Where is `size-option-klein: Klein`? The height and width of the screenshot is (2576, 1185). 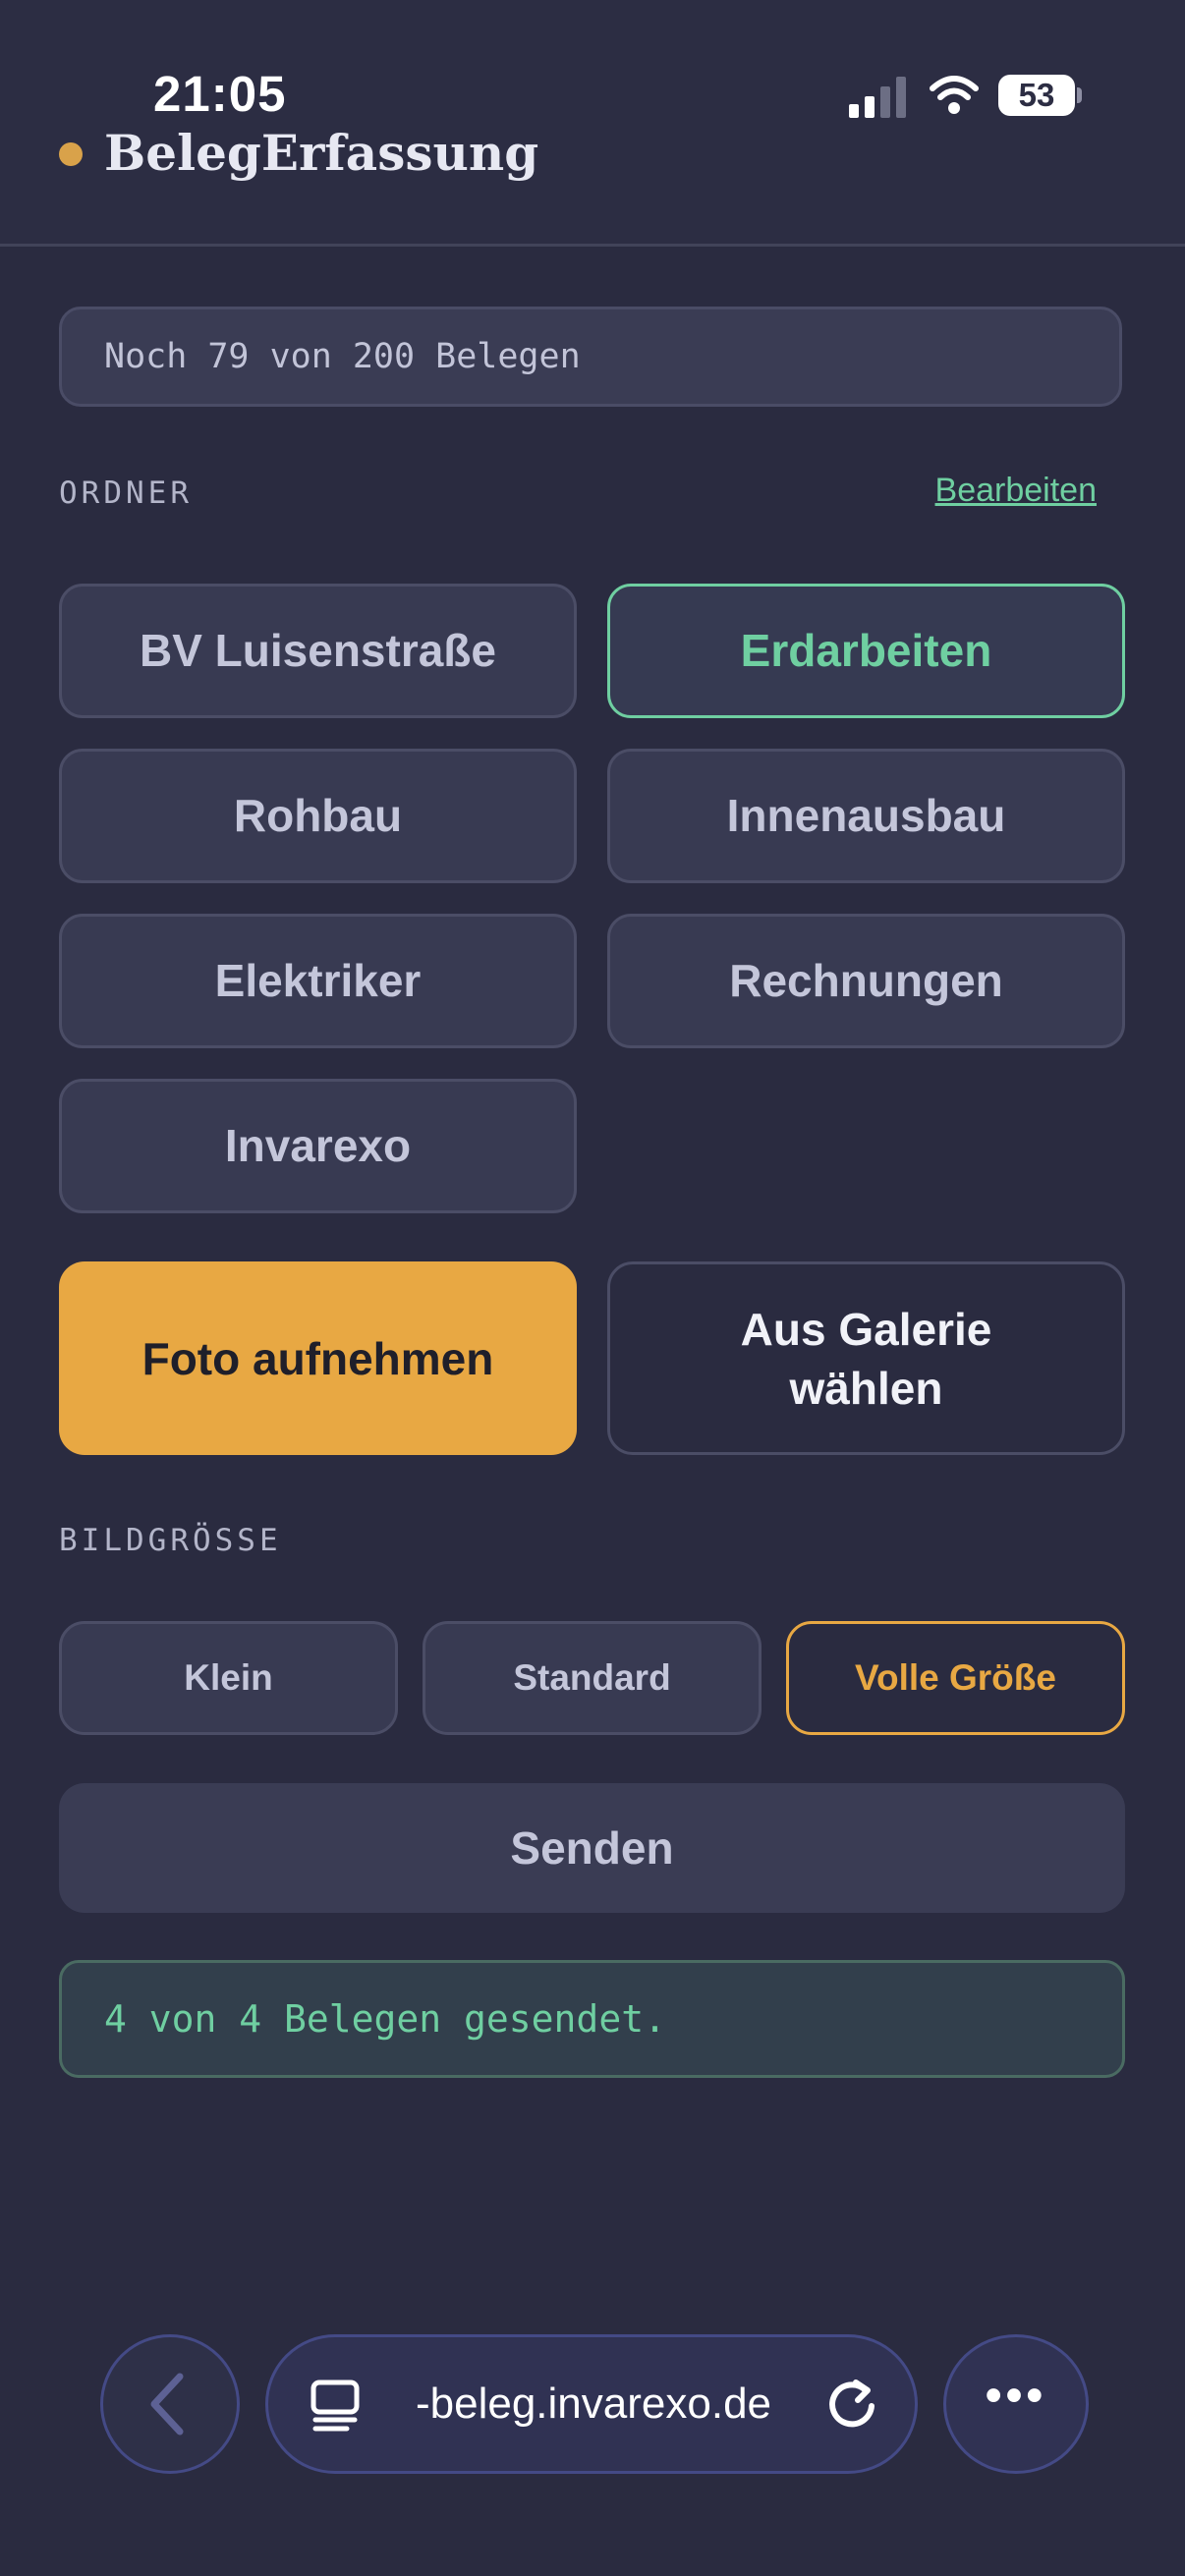
size-option-klein: Klein is located at coordinates (229, 1678).